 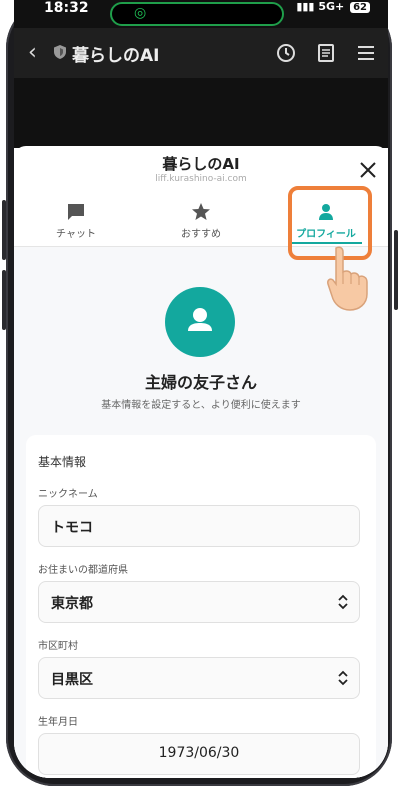 What do you see at coordinates (201, 53) in the screenshot?
I see `browser-header: ‹ 暮らしのAI` at bounding box center [201, 53].